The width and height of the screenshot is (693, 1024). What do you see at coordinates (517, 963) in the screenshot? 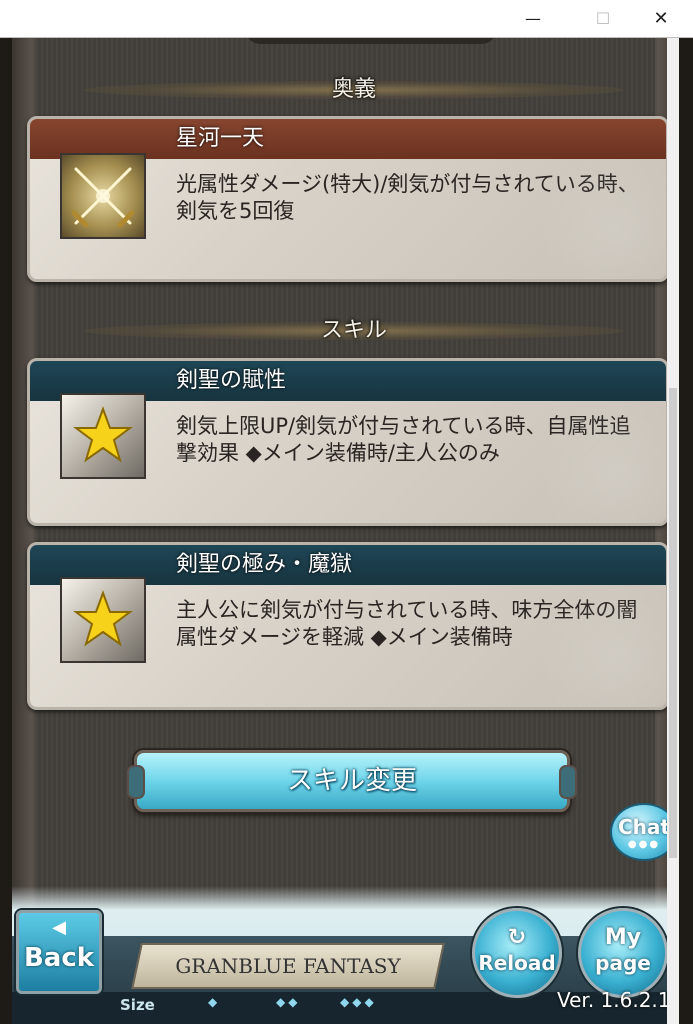
I see `reload-label: Reload` at bounding box center [517, 963].